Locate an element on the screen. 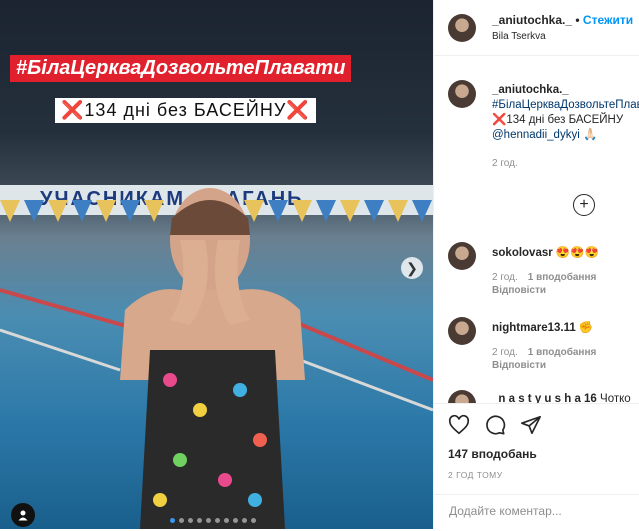  caption-line: ❌134 дні без БАСЕЙНУ is located at coordinates (558, 120).